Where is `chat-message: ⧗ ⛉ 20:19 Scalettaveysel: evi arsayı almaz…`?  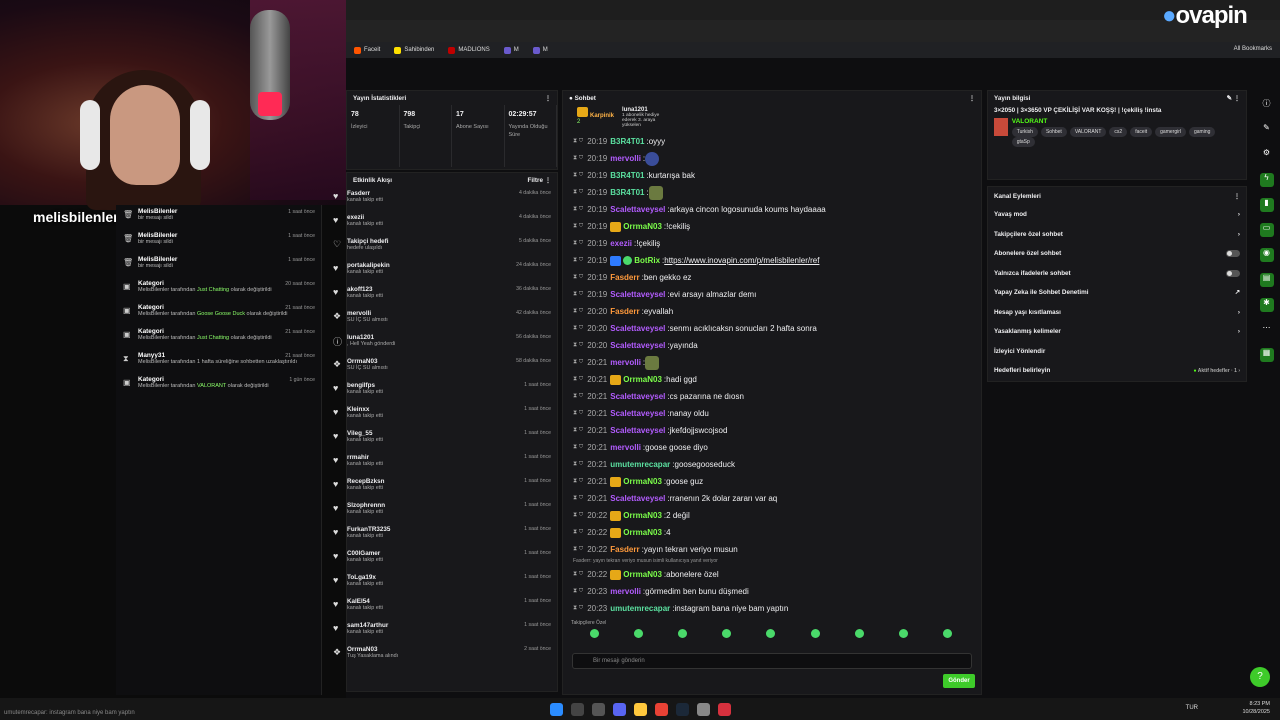 chat-message: ⧗ ⛉ 20:19 Scalettaveysel: evi arsayı almaz… is located at coordinates (772, 294).